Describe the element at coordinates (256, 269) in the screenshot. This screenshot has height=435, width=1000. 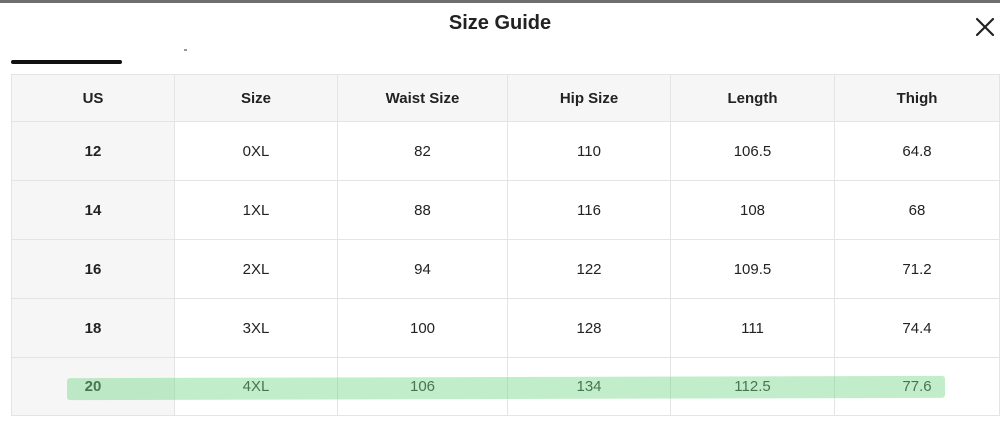
I see `cell-size: 2XL` at that location.